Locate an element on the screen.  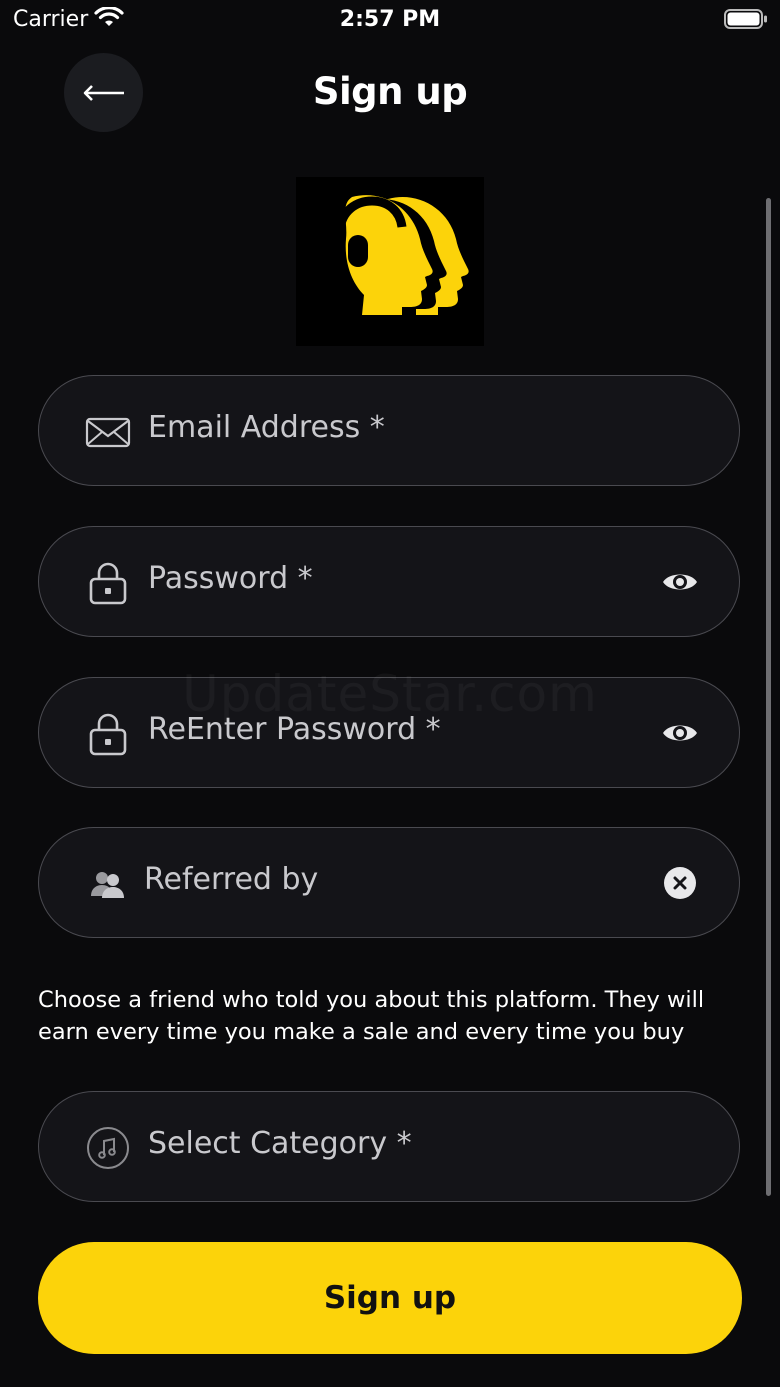
eye-icon is located at coordinates (680, 582).